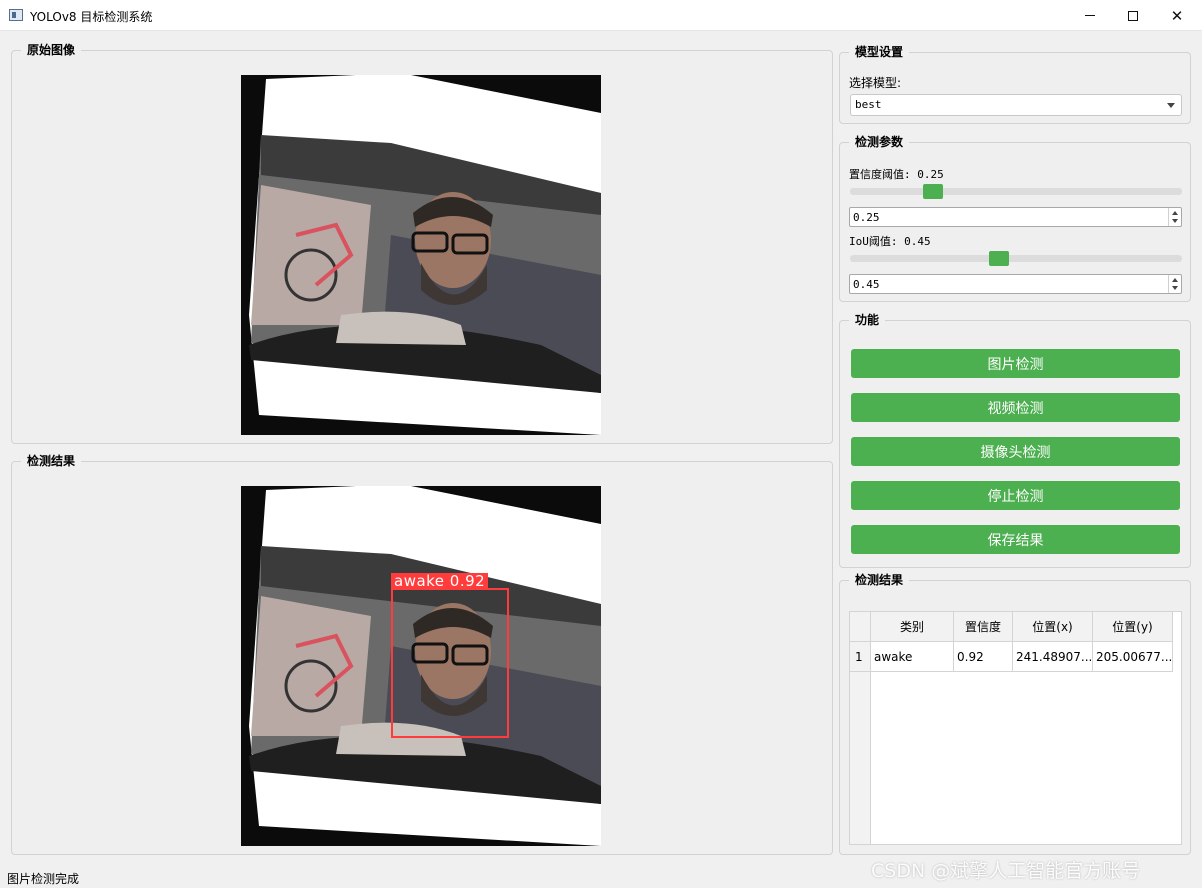 The image size is (1202, 888). Describe the element at coordinates (1015, 363) in the screenshot. I see `image-detect-button: 图片检测` at that location.